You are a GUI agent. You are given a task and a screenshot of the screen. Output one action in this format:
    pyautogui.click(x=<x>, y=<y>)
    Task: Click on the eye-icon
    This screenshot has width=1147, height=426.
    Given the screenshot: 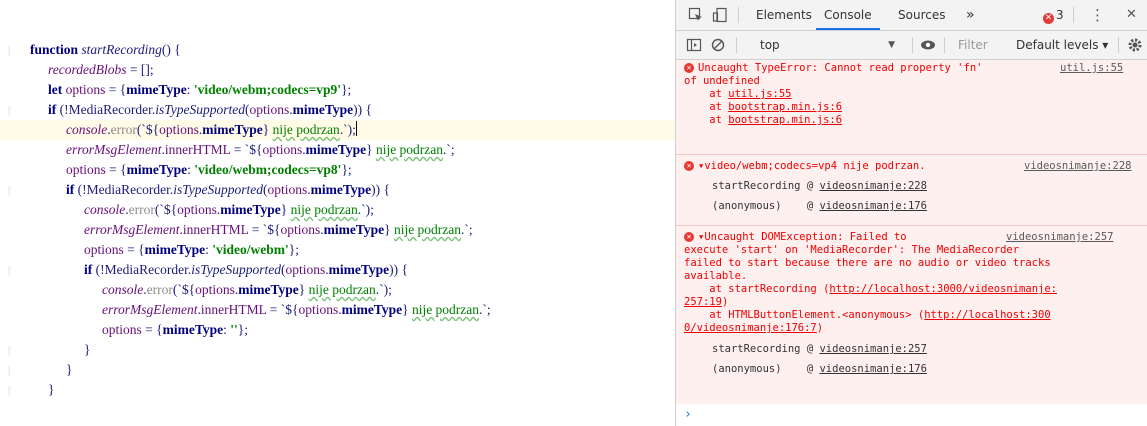 What is the action you would take?
    pyautogui.click(x=928, y=45)
    